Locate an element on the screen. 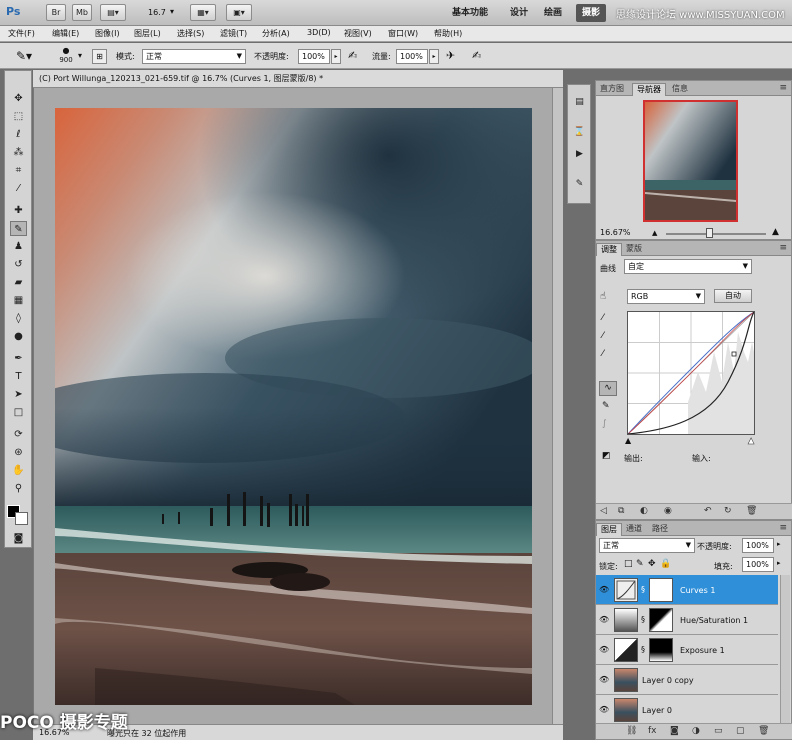 This screenshot has height=740, width=792. layer-row: 👁 § Exposure 1 is located at coordinates (687, 650).